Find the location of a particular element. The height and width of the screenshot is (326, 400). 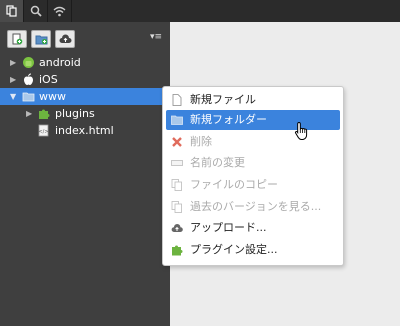

menu-item-new-file: 新規ファイル is located at coordinates (253, 100).